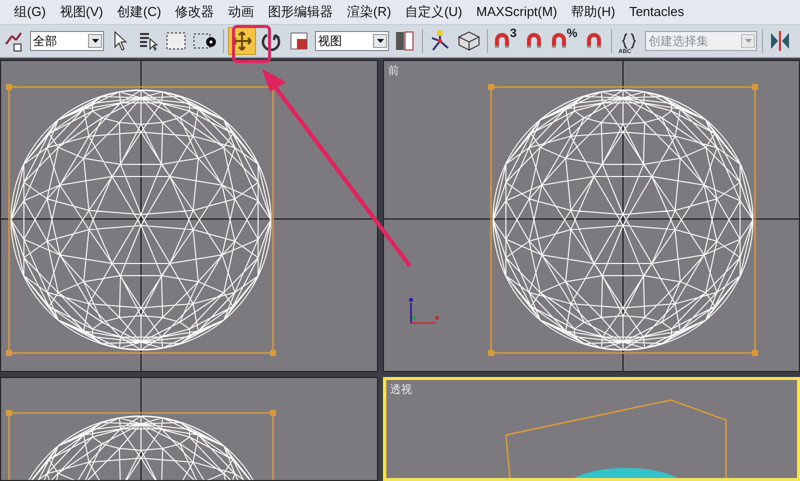  I want to click on axis-tripod-icon, so click(424, 311).